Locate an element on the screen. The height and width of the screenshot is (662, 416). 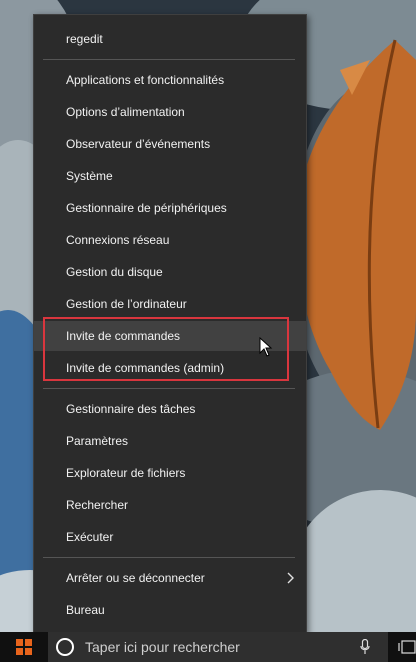
menu-item-label: regedit is located at coordinates (84, 39).